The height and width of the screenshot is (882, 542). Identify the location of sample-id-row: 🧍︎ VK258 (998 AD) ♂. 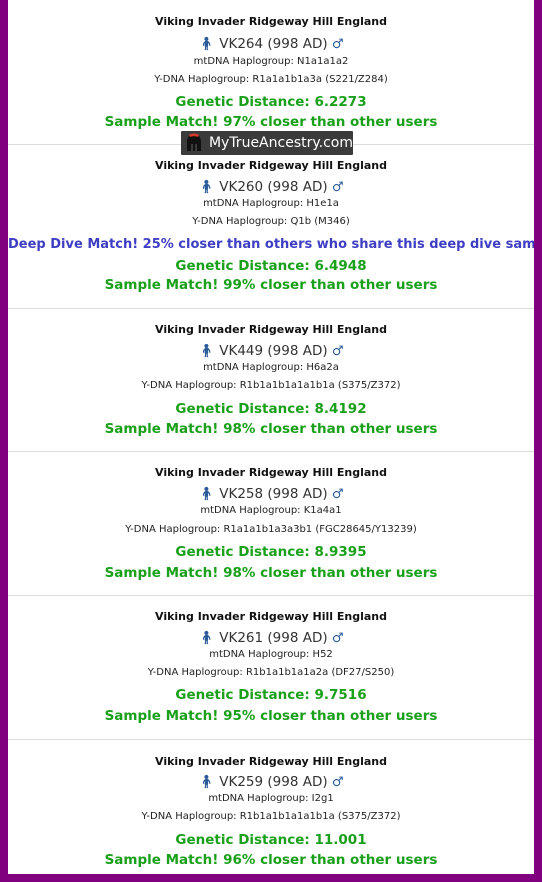
(271, 494).